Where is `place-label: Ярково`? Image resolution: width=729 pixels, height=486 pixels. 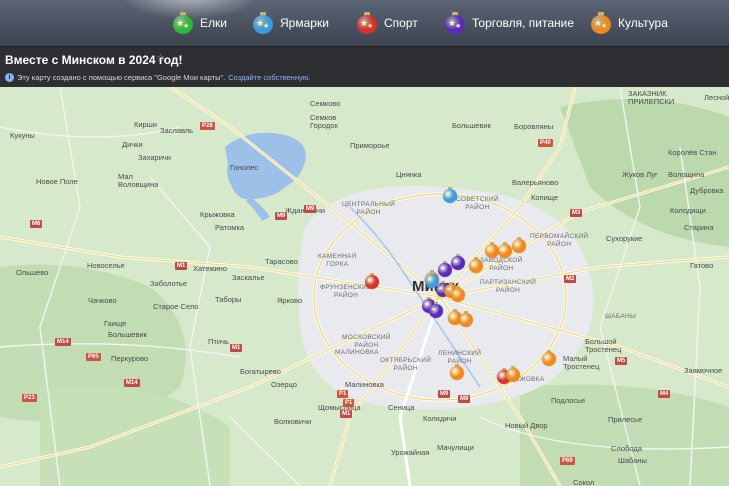
place-label: Ярково is located at coordinates (290, 300).